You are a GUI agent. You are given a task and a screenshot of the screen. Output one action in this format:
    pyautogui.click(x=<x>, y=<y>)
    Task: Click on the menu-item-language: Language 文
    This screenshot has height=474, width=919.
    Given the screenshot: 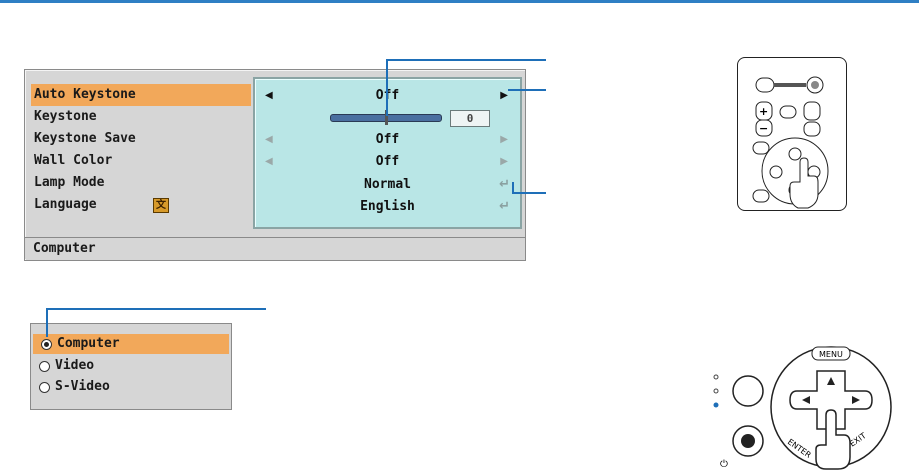 What is the action you would take?
    pyautogui.click(x=141, y=205)
    